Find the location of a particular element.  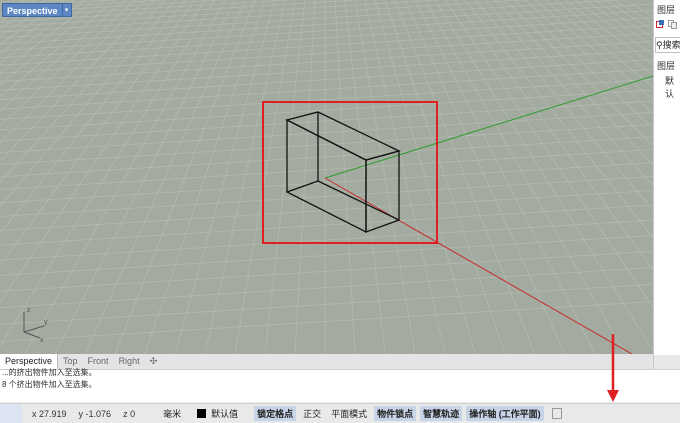

panel-title: 图层 is located at coordinates (666, 10).